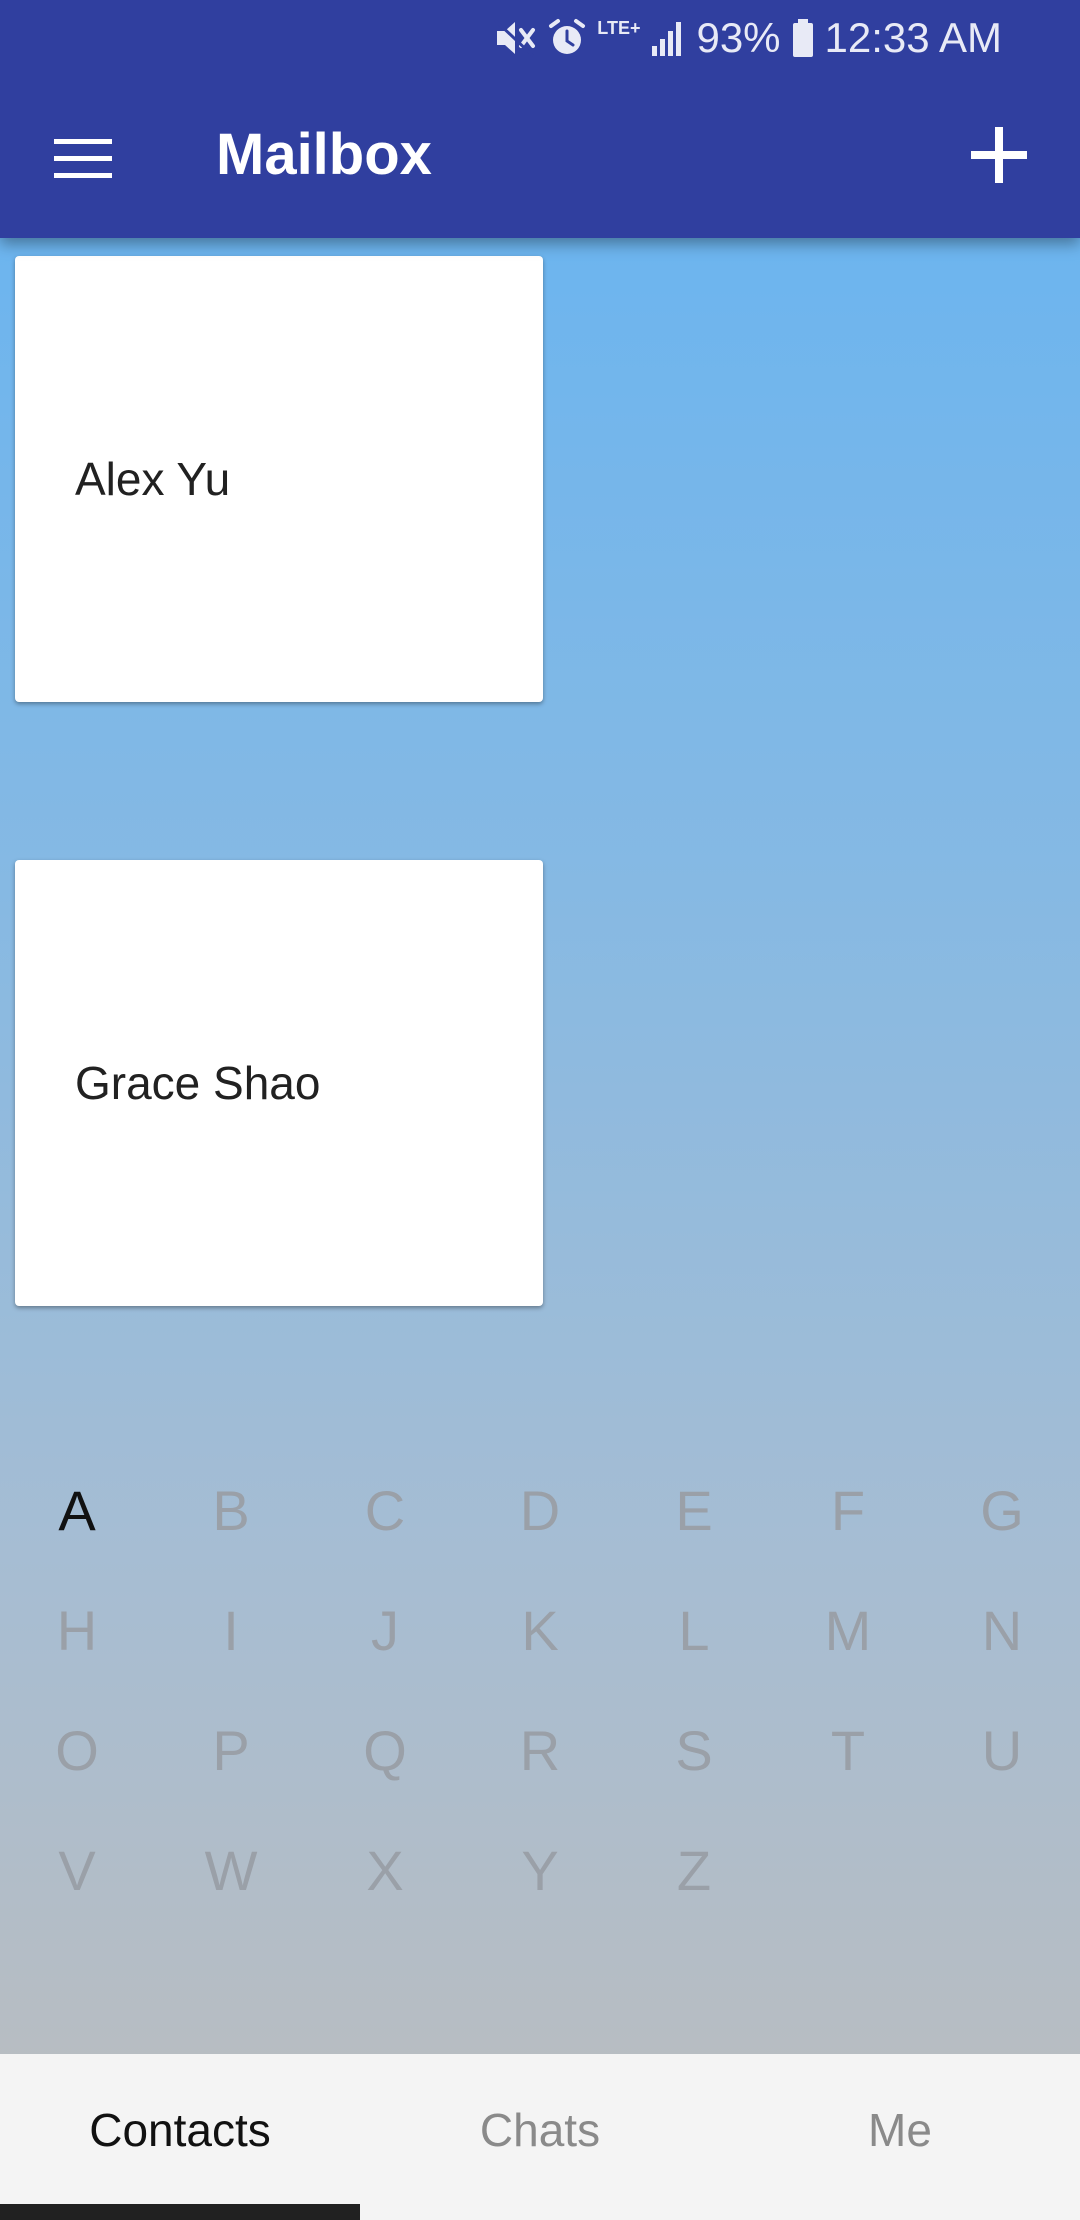 The width and height of the screenshot is (1080, 2220). I want to click on plus-icon, so click(999, 157).